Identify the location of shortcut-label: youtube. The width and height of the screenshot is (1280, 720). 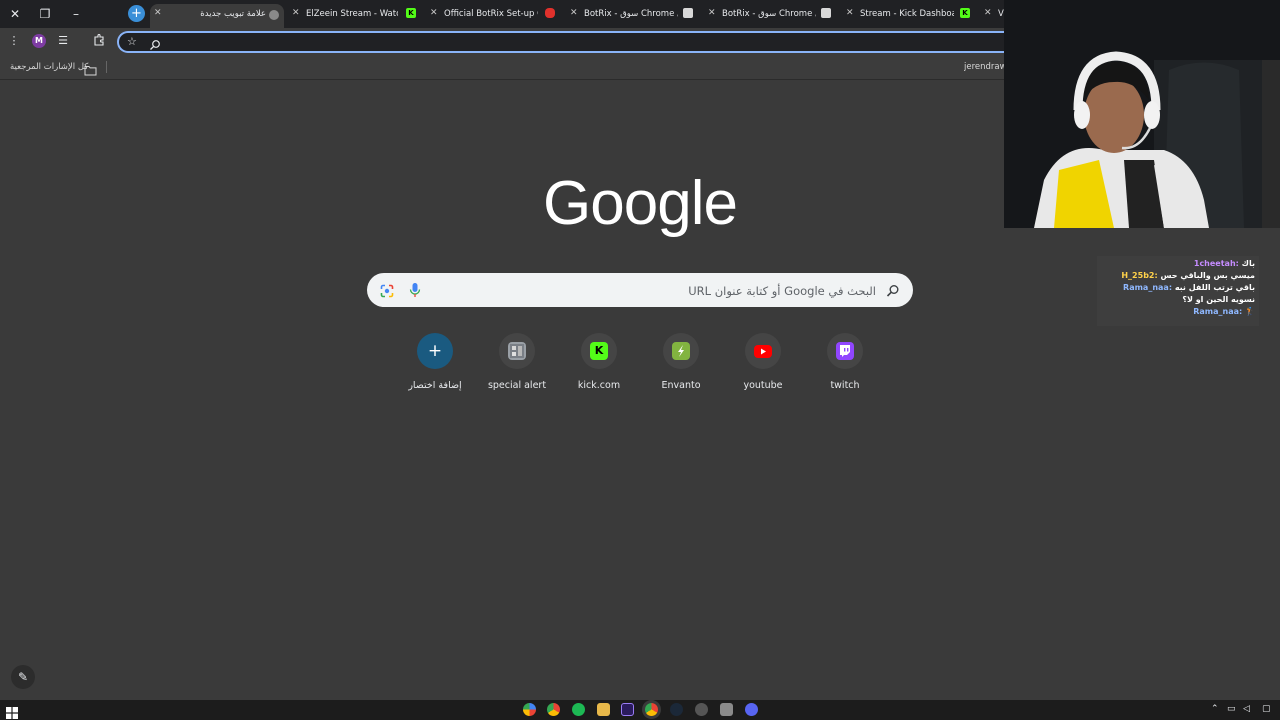
(763, 385).